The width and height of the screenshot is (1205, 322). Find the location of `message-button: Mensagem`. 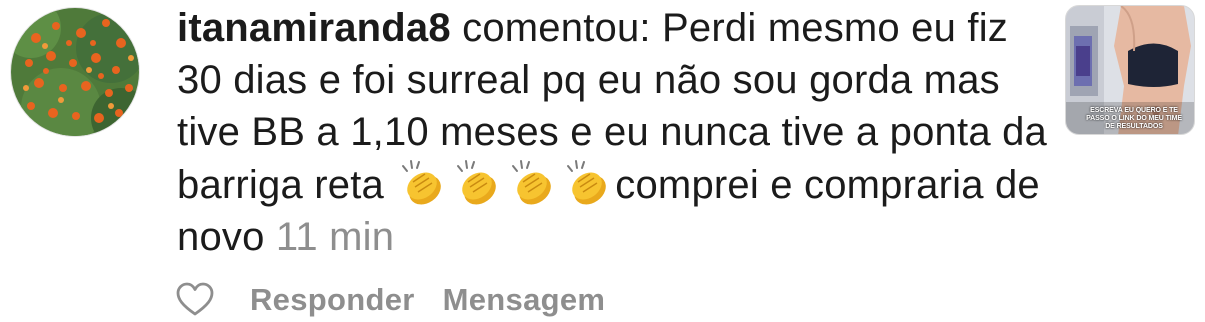

message-button: Mensagem is located at coordinates (524, 300).